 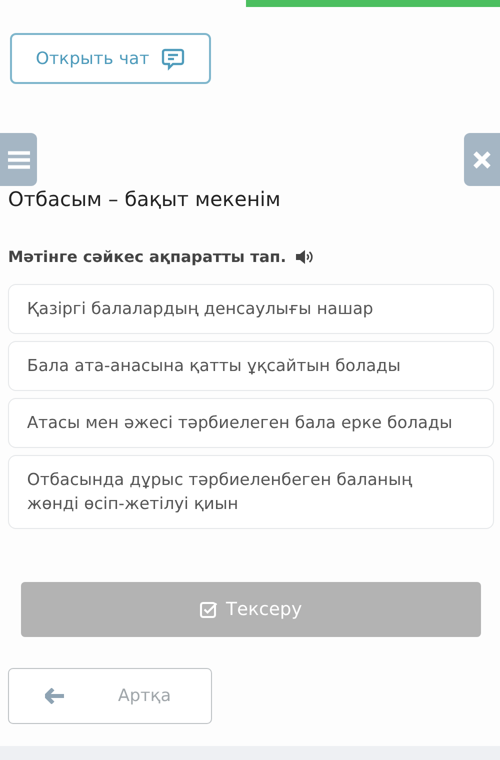 I want to click on speaker-icon, so click(x=305, y=257).